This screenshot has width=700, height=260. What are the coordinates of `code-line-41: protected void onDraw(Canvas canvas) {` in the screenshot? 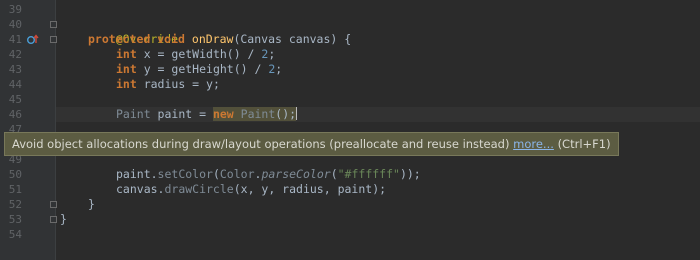 It's located at (219, 39).